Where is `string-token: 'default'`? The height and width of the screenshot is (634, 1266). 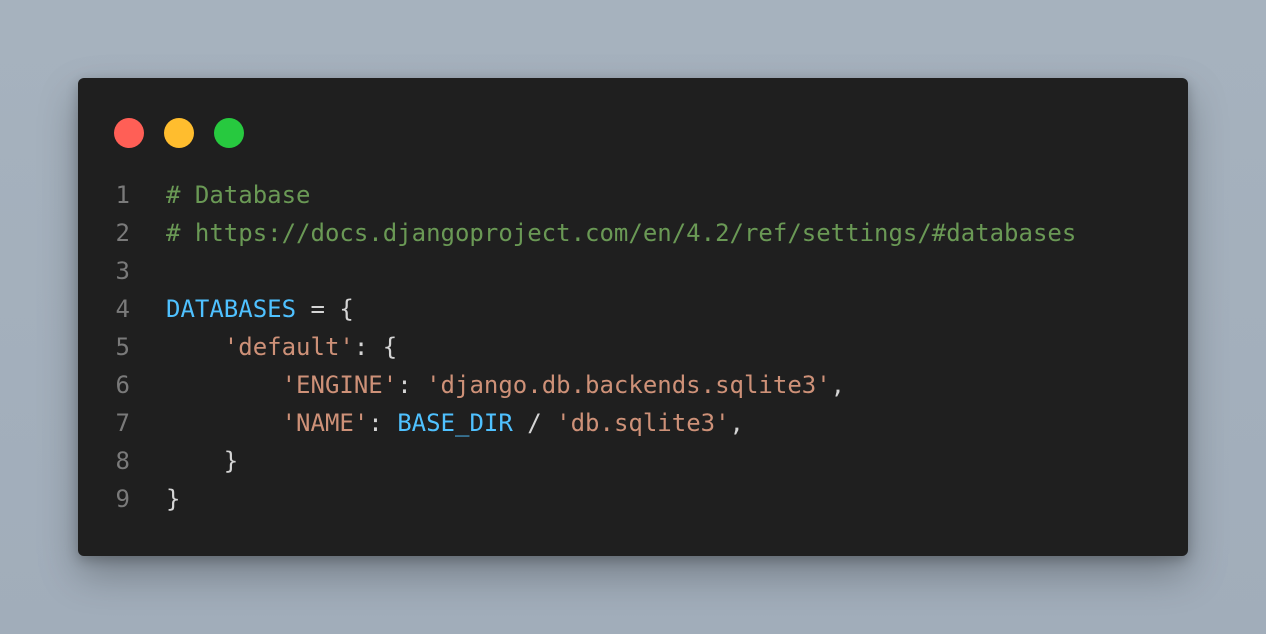
string-token: 'default' is located at coordinates (288, 347).